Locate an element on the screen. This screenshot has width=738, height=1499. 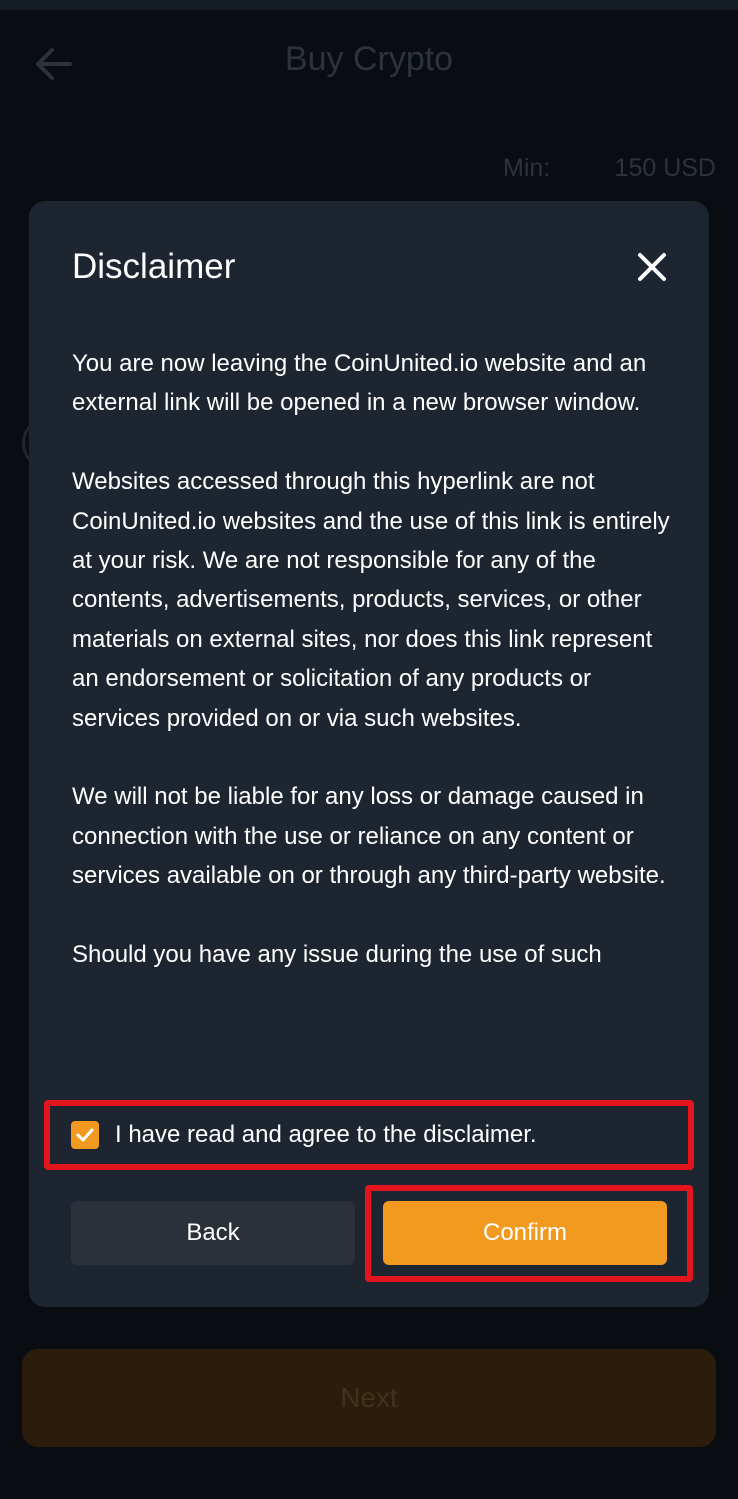
agree-label: I have read and agree to the disclaimer. is located at coordinates (326, 1134).